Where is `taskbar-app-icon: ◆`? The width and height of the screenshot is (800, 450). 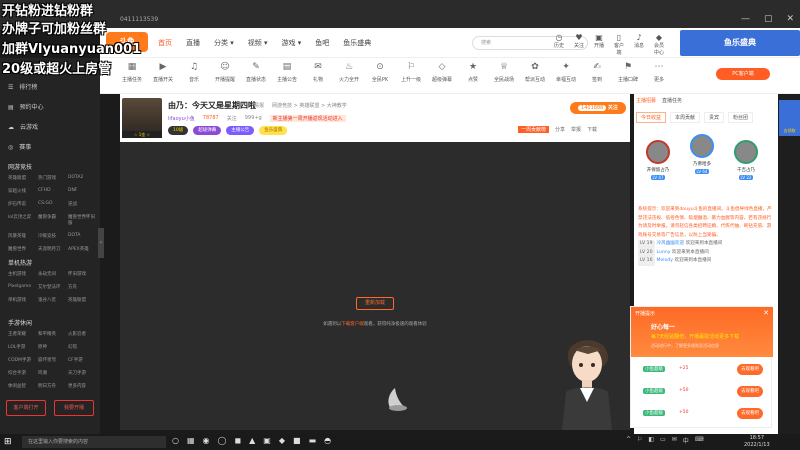 taskbar-app-icon: ◆ is located at coordinates (282, 440).